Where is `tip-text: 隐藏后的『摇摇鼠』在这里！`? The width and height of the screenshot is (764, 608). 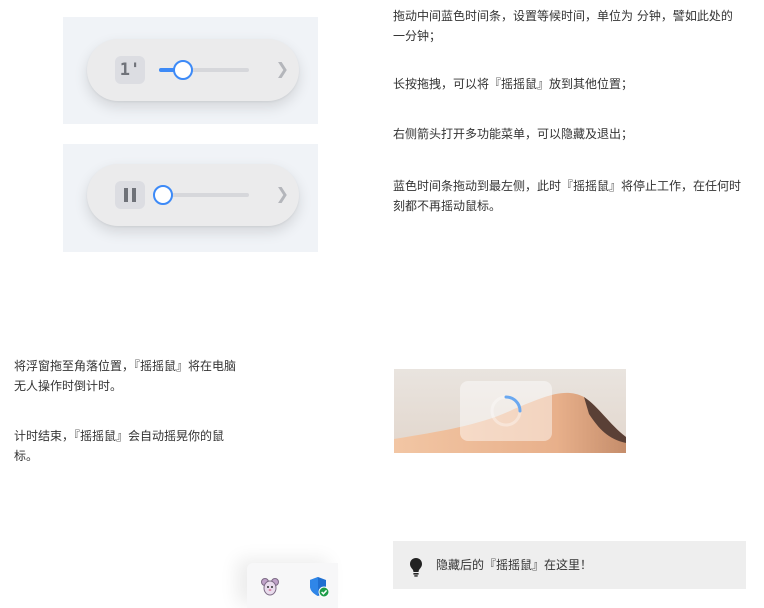 tip-text: 隐藏后的『摇摇鼠』在这里！ is located at coordinates (514, 565).